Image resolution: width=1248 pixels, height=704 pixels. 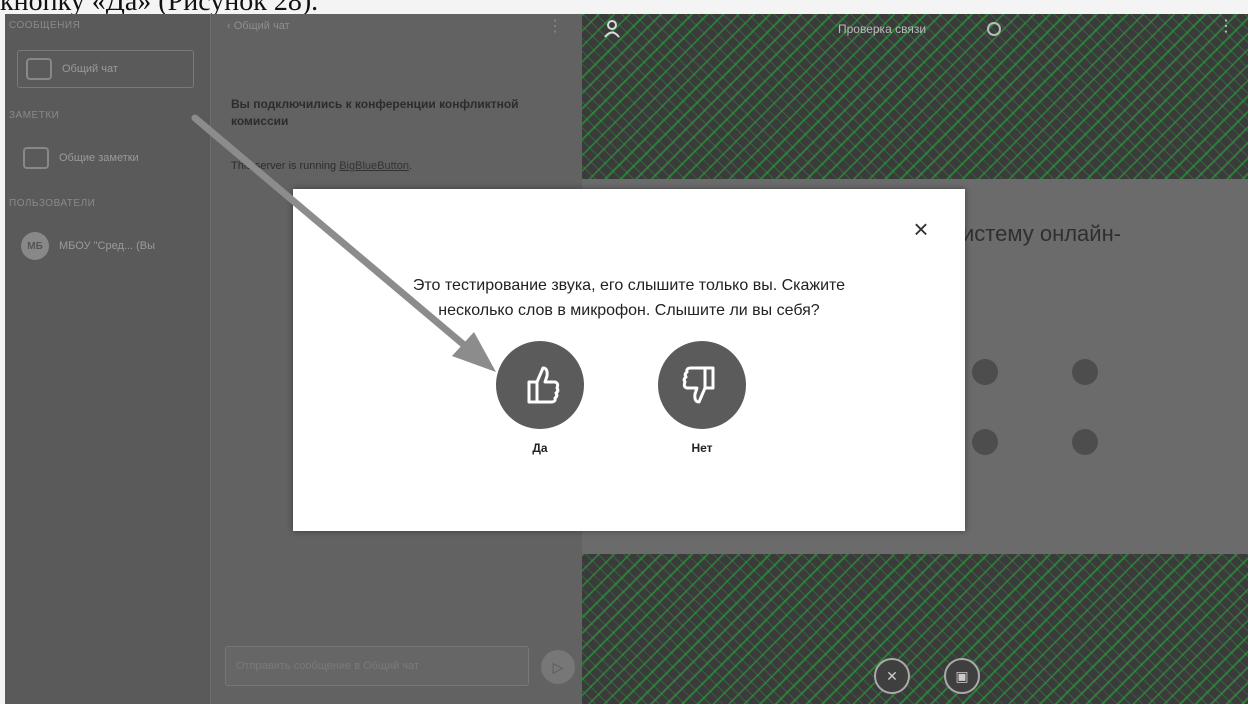 I want to click on user-list-icon, so click(x=612, y=31).